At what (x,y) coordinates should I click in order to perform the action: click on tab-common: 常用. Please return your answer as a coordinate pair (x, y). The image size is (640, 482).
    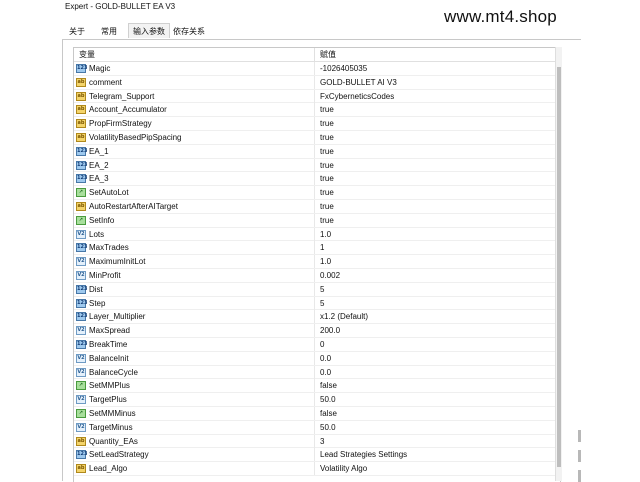
    Looking at the image, I should click on (109, 31).